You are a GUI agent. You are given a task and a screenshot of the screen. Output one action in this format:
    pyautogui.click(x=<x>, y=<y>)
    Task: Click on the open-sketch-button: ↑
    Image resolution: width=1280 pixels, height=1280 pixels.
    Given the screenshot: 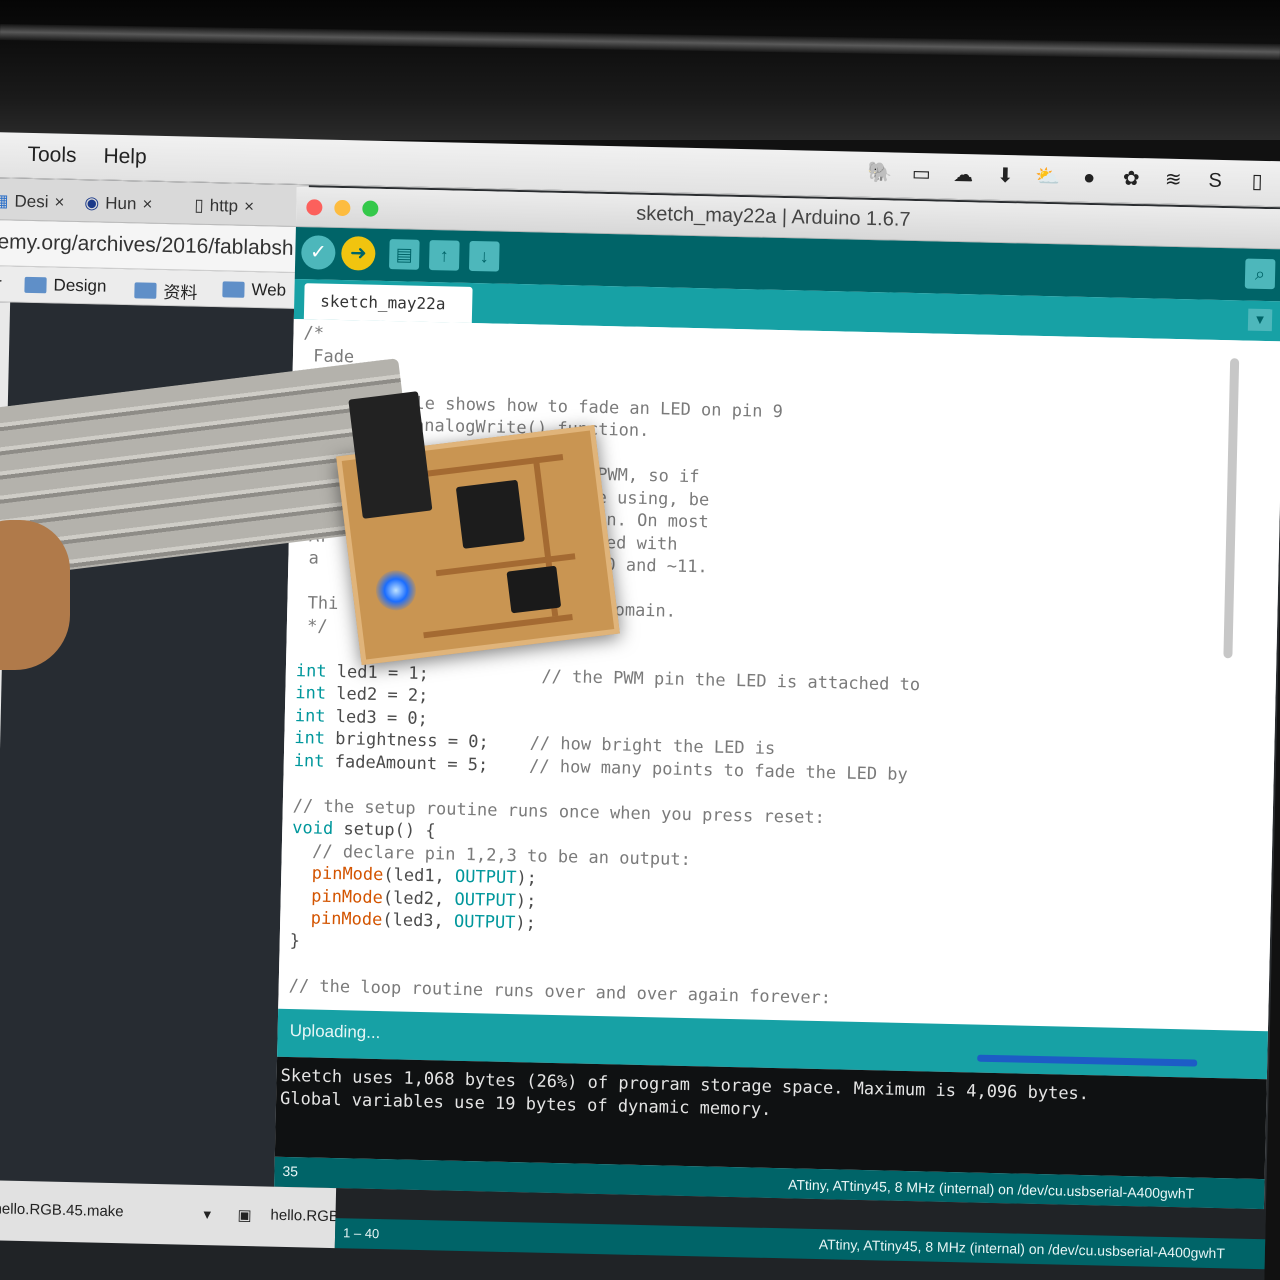 What is the action you would take?
    pyautogui.click(x=444, y=255)
    